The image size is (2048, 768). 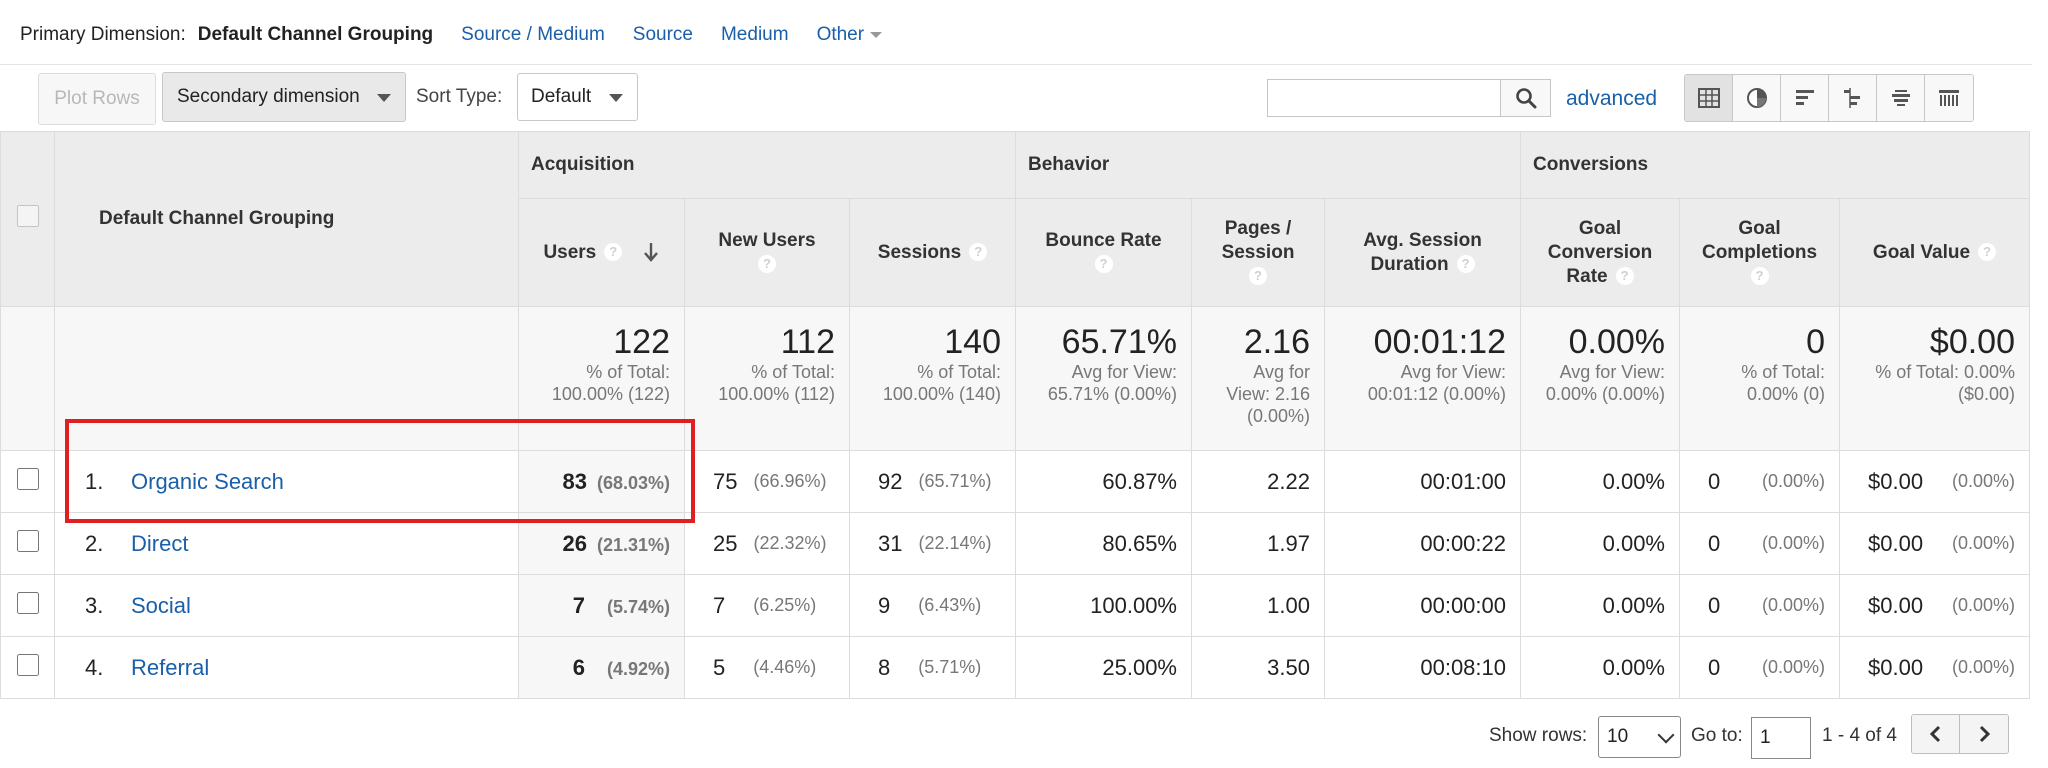 I want to click on performance-view-button, so click(x=1805, y=98).